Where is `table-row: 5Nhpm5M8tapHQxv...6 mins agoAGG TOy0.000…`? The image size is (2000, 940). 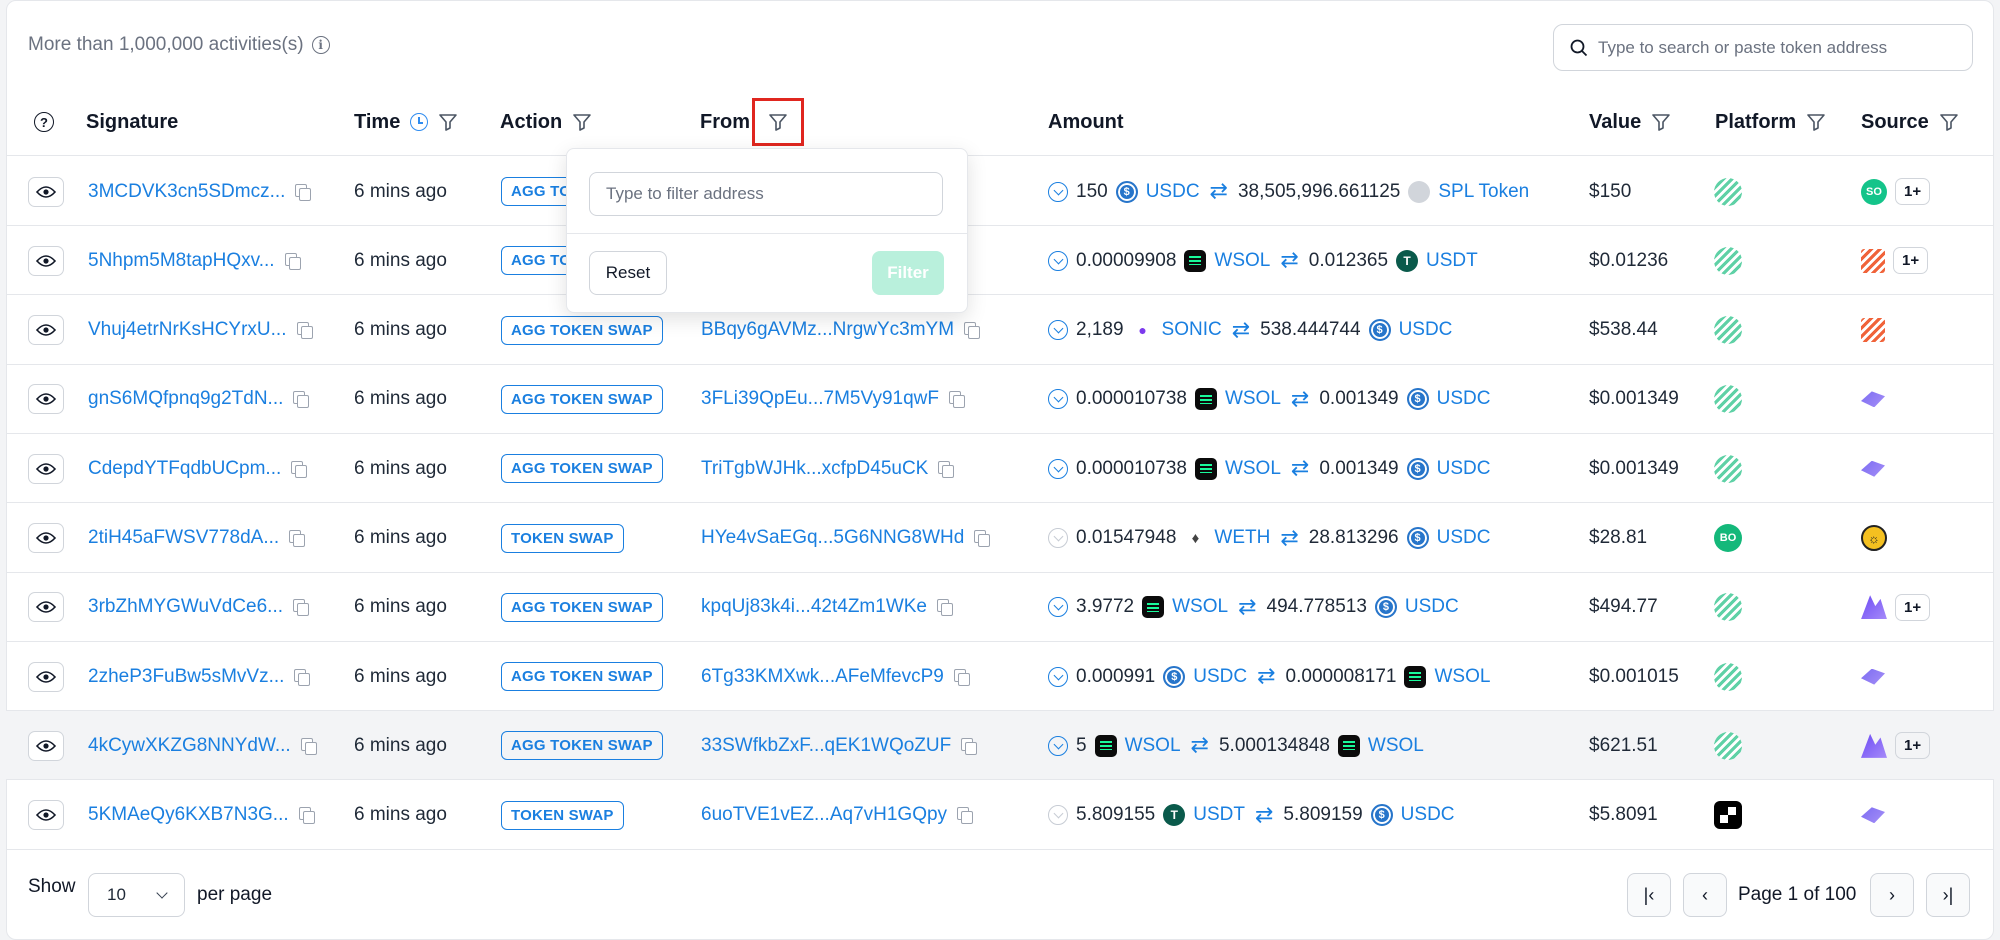 table-row: 5Nhpm5M8tapHQxv...6 mins agoAGG TOy0.000… is located at coordinates (1000, 261).